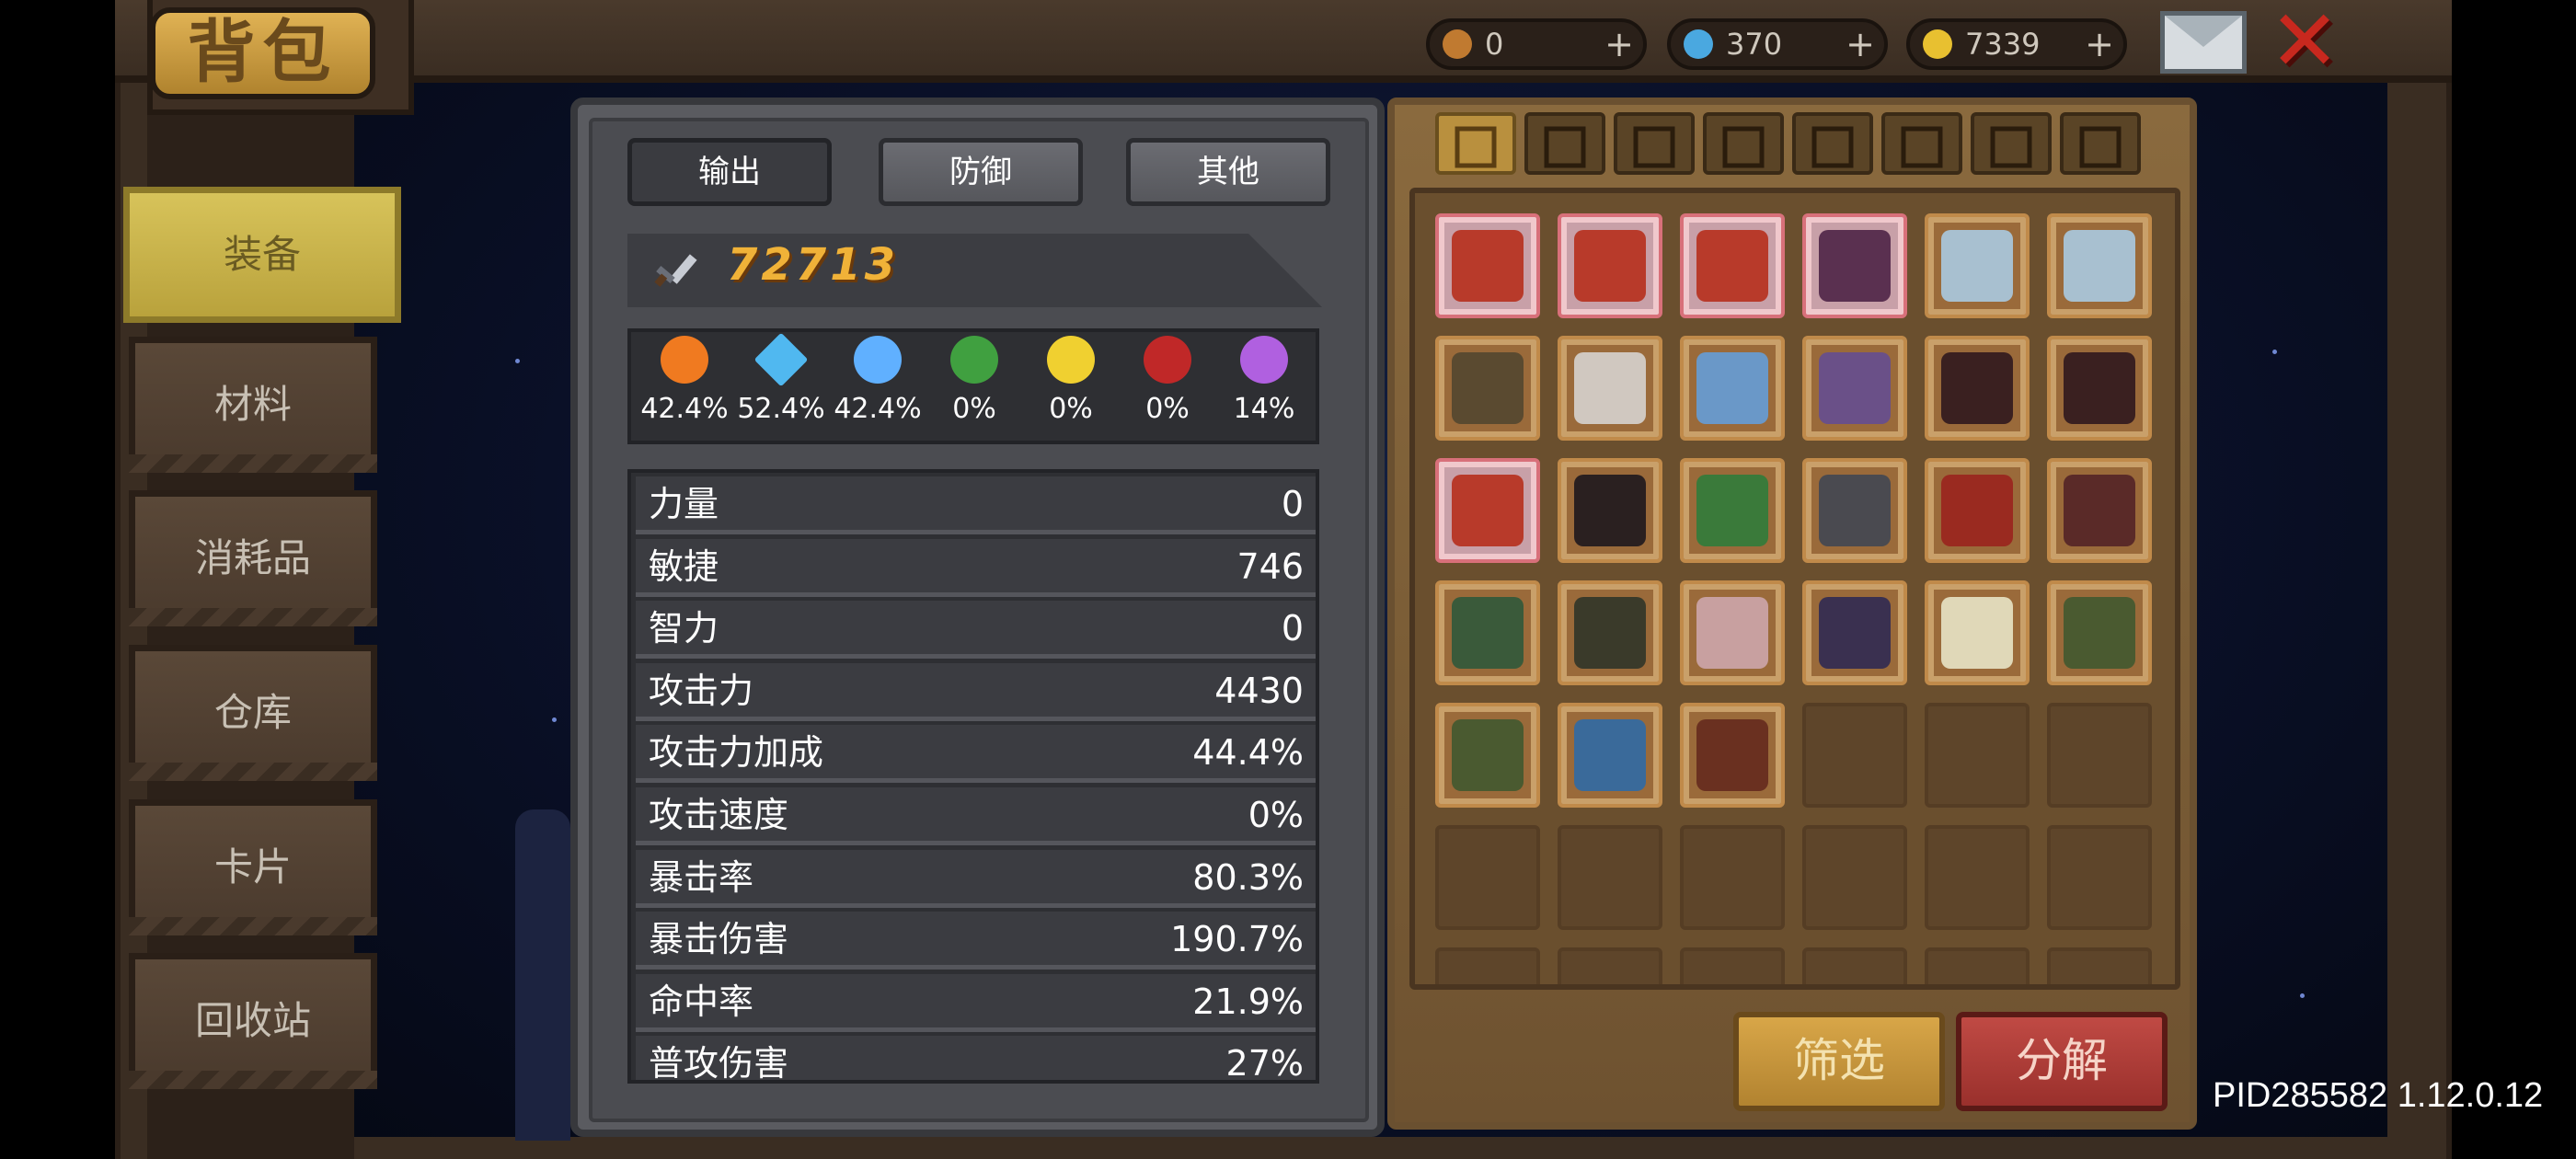 The width and height of the screenshot is (2576, 1159). Describe the element at coordinates (1743, 143) in the screenshot. I see `helmet-category-icon` at that location.